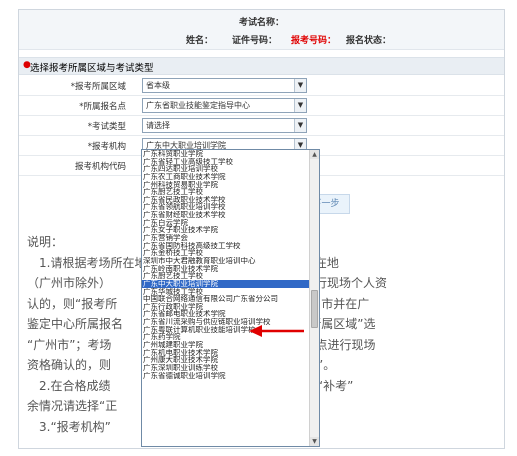  I want to click on point-row: *所属报名点 广东省职业技能鉴定指导中心 ▼, so click(261, 106).